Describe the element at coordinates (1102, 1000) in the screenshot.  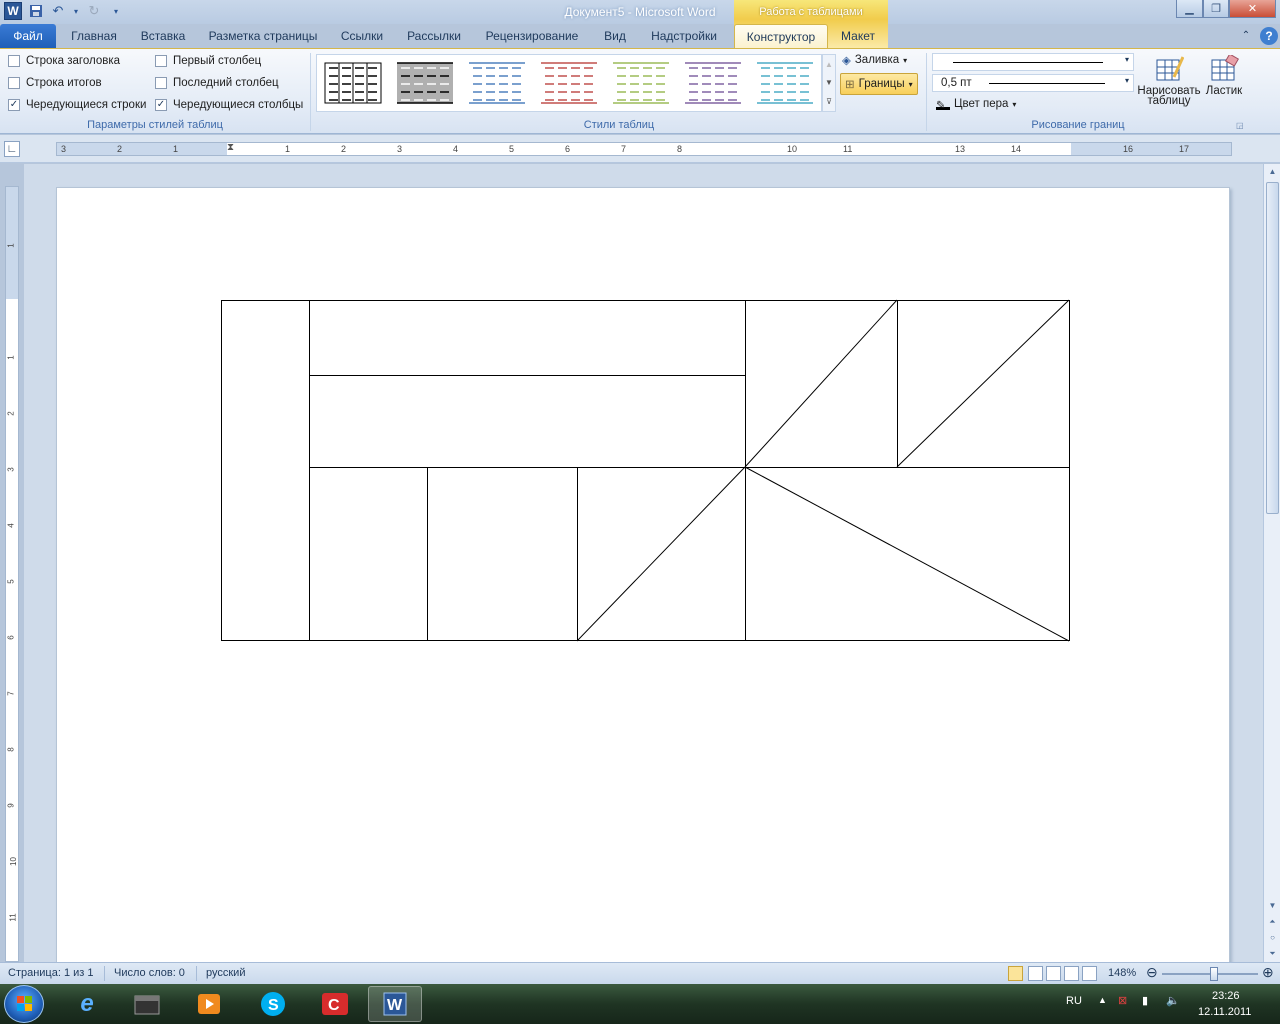
I see `show-hidden-icons-icon: ▲` at that location.